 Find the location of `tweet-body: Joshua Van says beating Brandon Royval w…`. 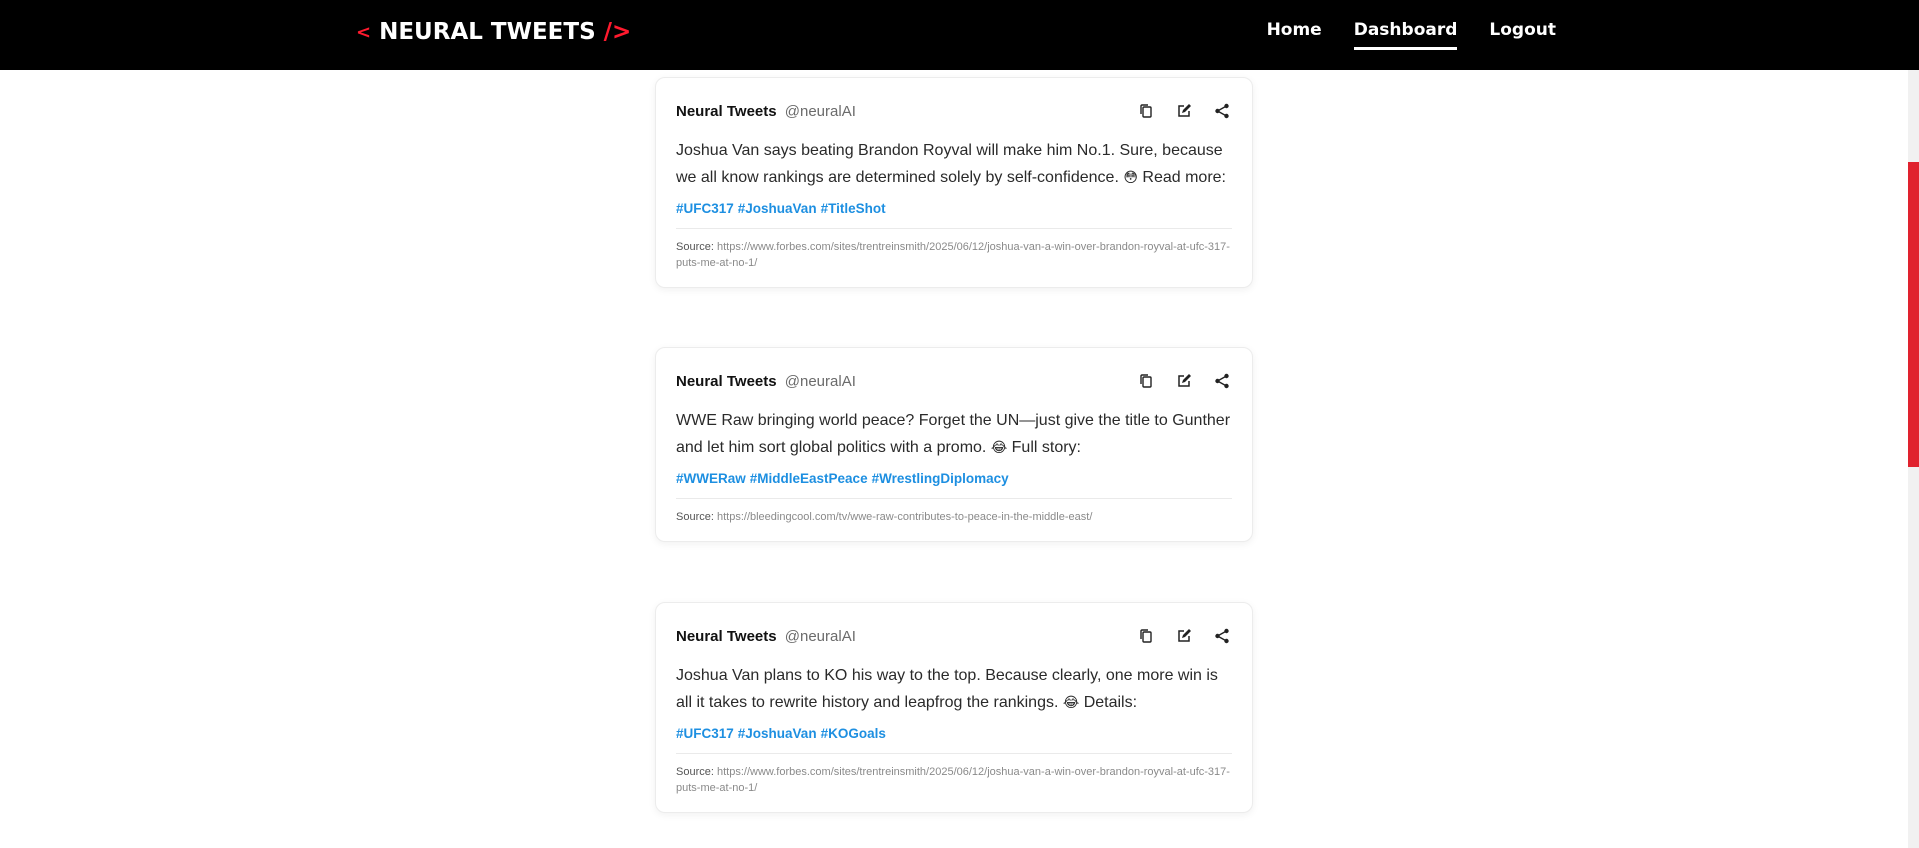

tweet-body: Joshua Van says beating Brandon Royval w… is located at coordinates (949, 164).